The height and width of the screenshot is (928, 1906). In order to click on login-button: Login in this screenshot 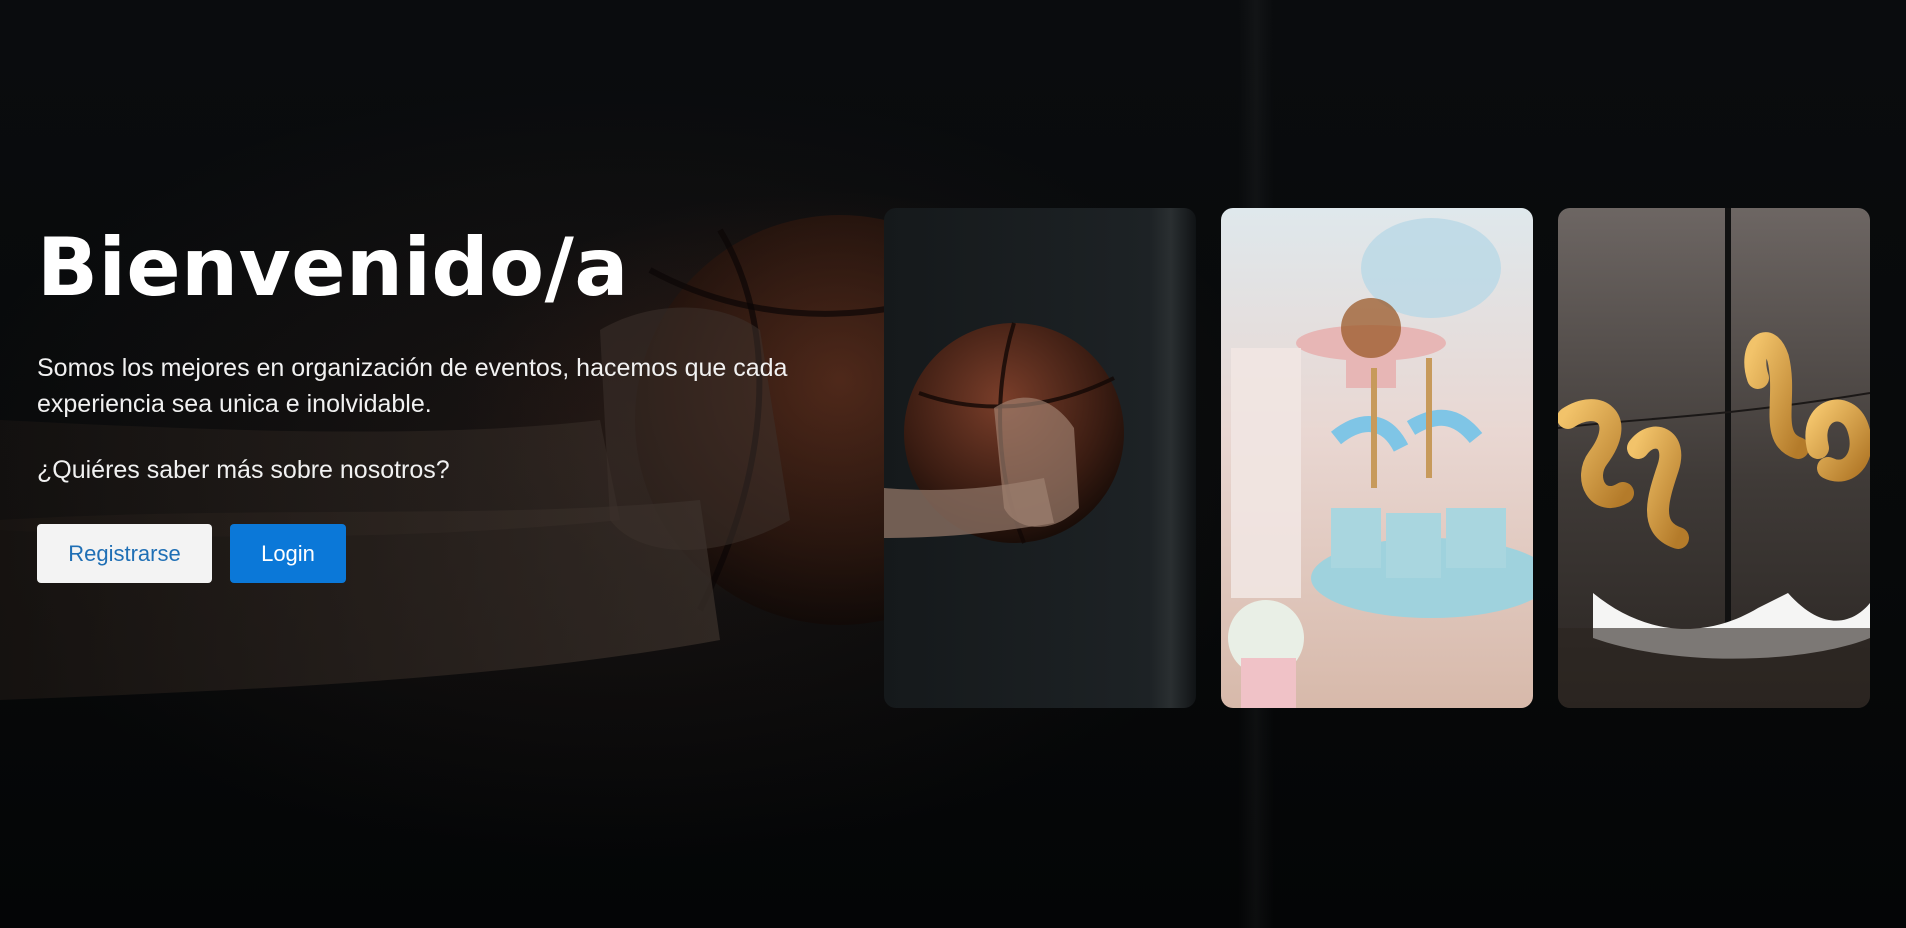, I will do `click(288, 553)`.